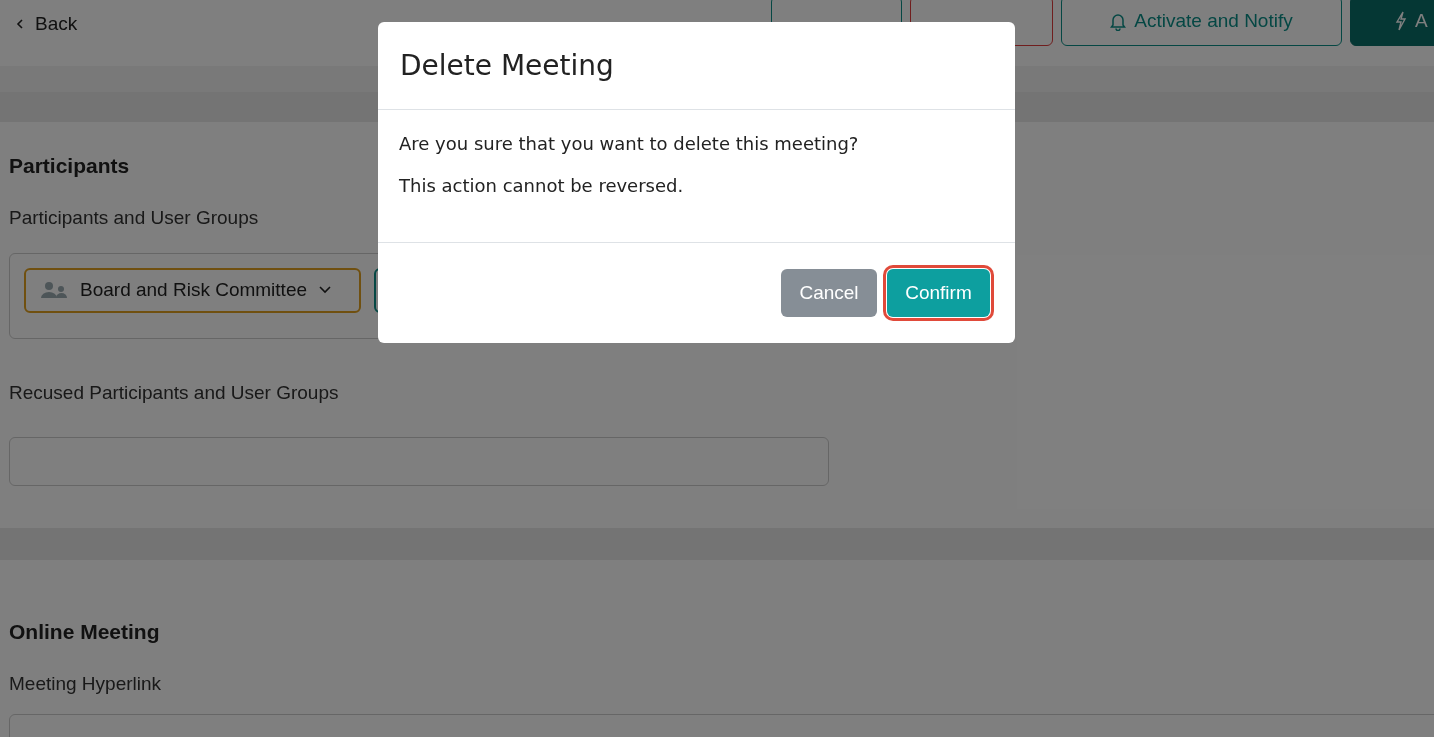  I want to click on dialog-message: This action cannot be reversed., so click(542, 186).